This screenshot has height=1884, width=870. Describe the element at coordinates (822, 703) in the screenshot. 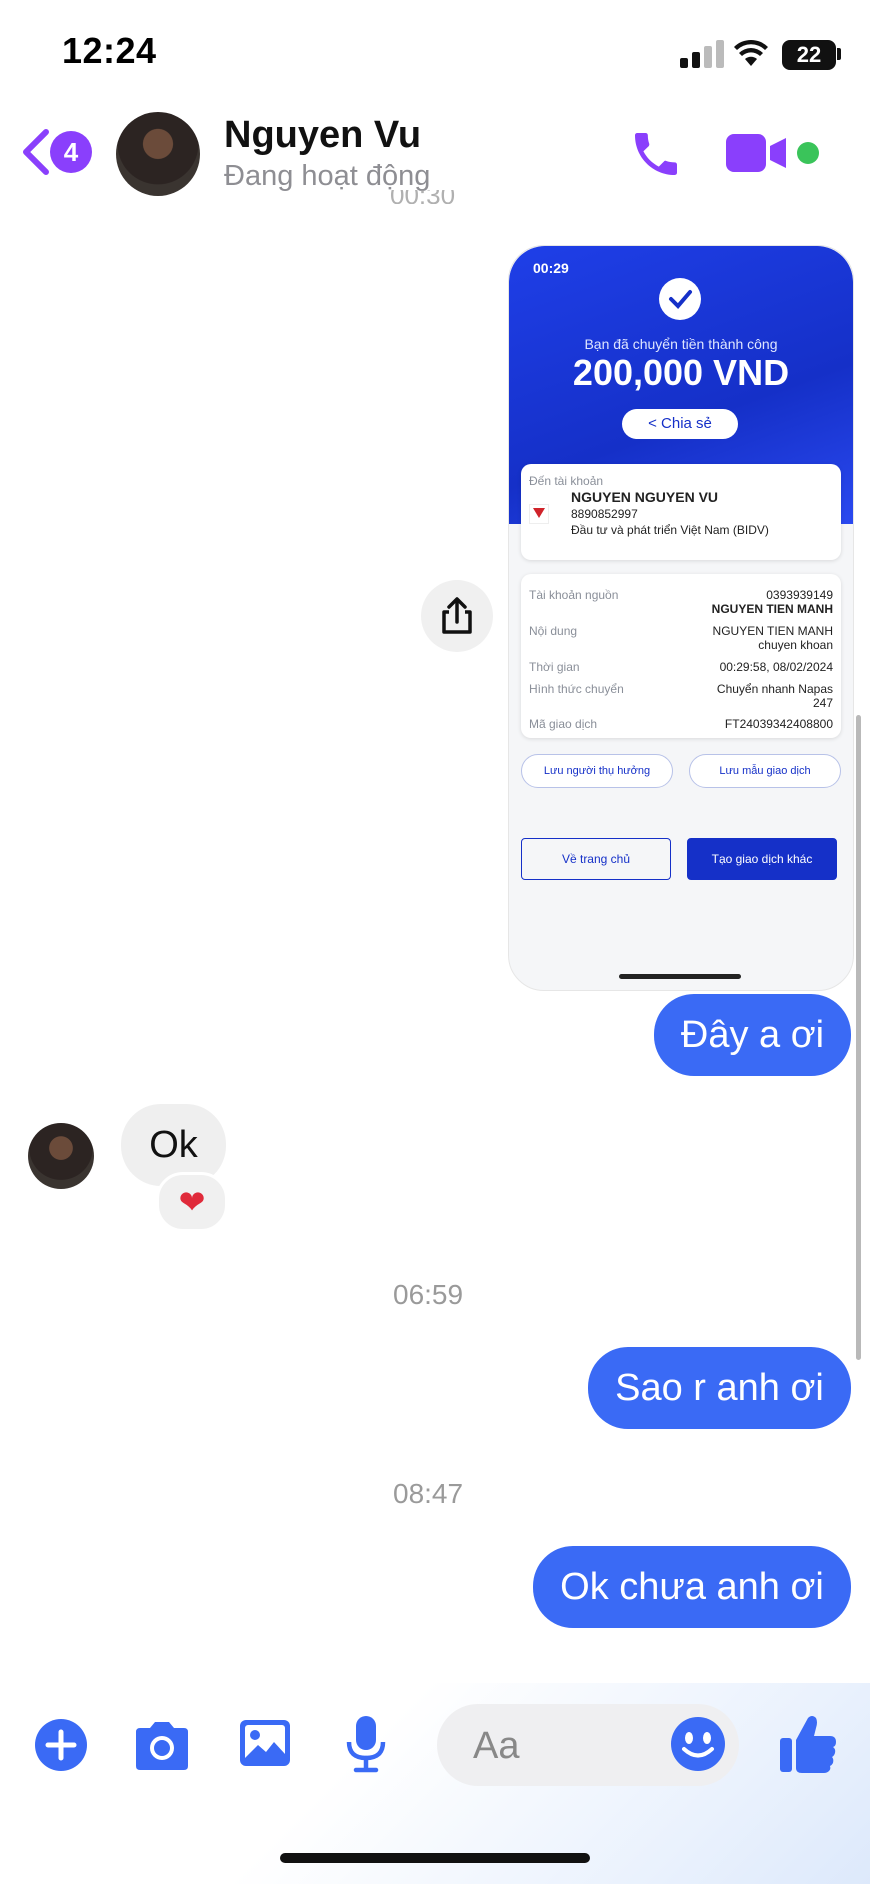

I see `detail-value-2: 247` at that location.